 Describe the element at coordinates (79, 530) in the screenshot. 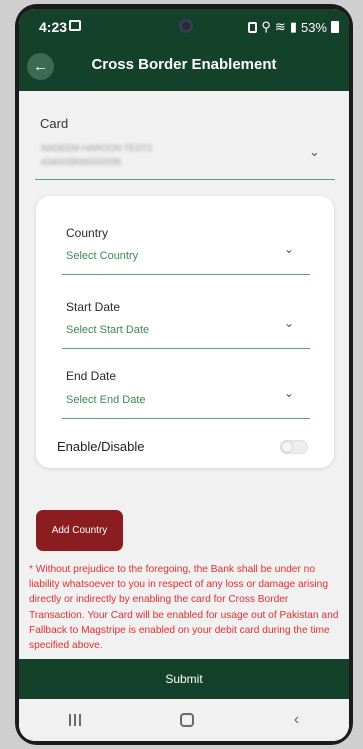

I see `add-country-button: Add Country` at that location.